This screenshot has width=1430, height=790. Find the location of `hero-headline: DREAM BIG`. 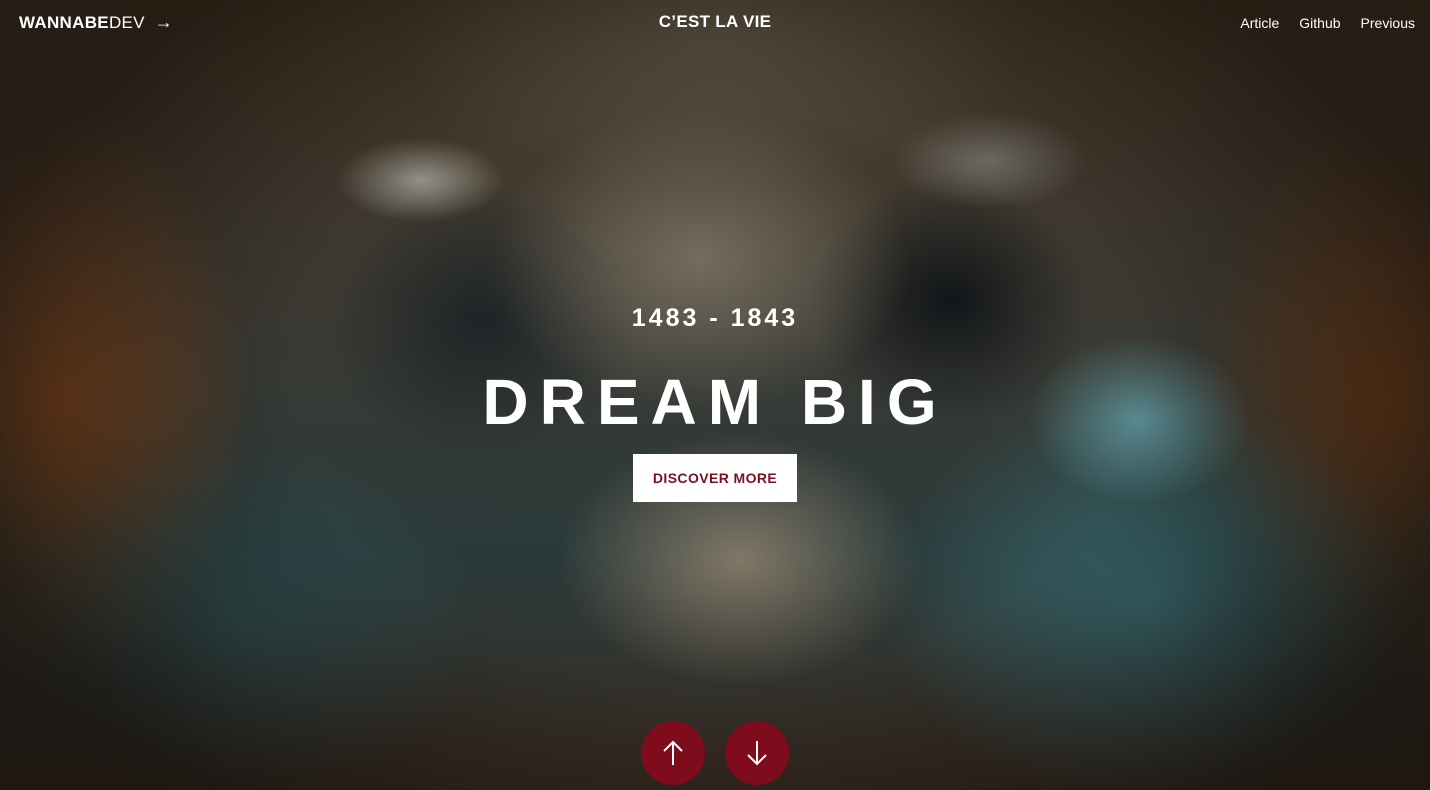

hero-headline: DREAM BIG is located at coordinates (715, 402).